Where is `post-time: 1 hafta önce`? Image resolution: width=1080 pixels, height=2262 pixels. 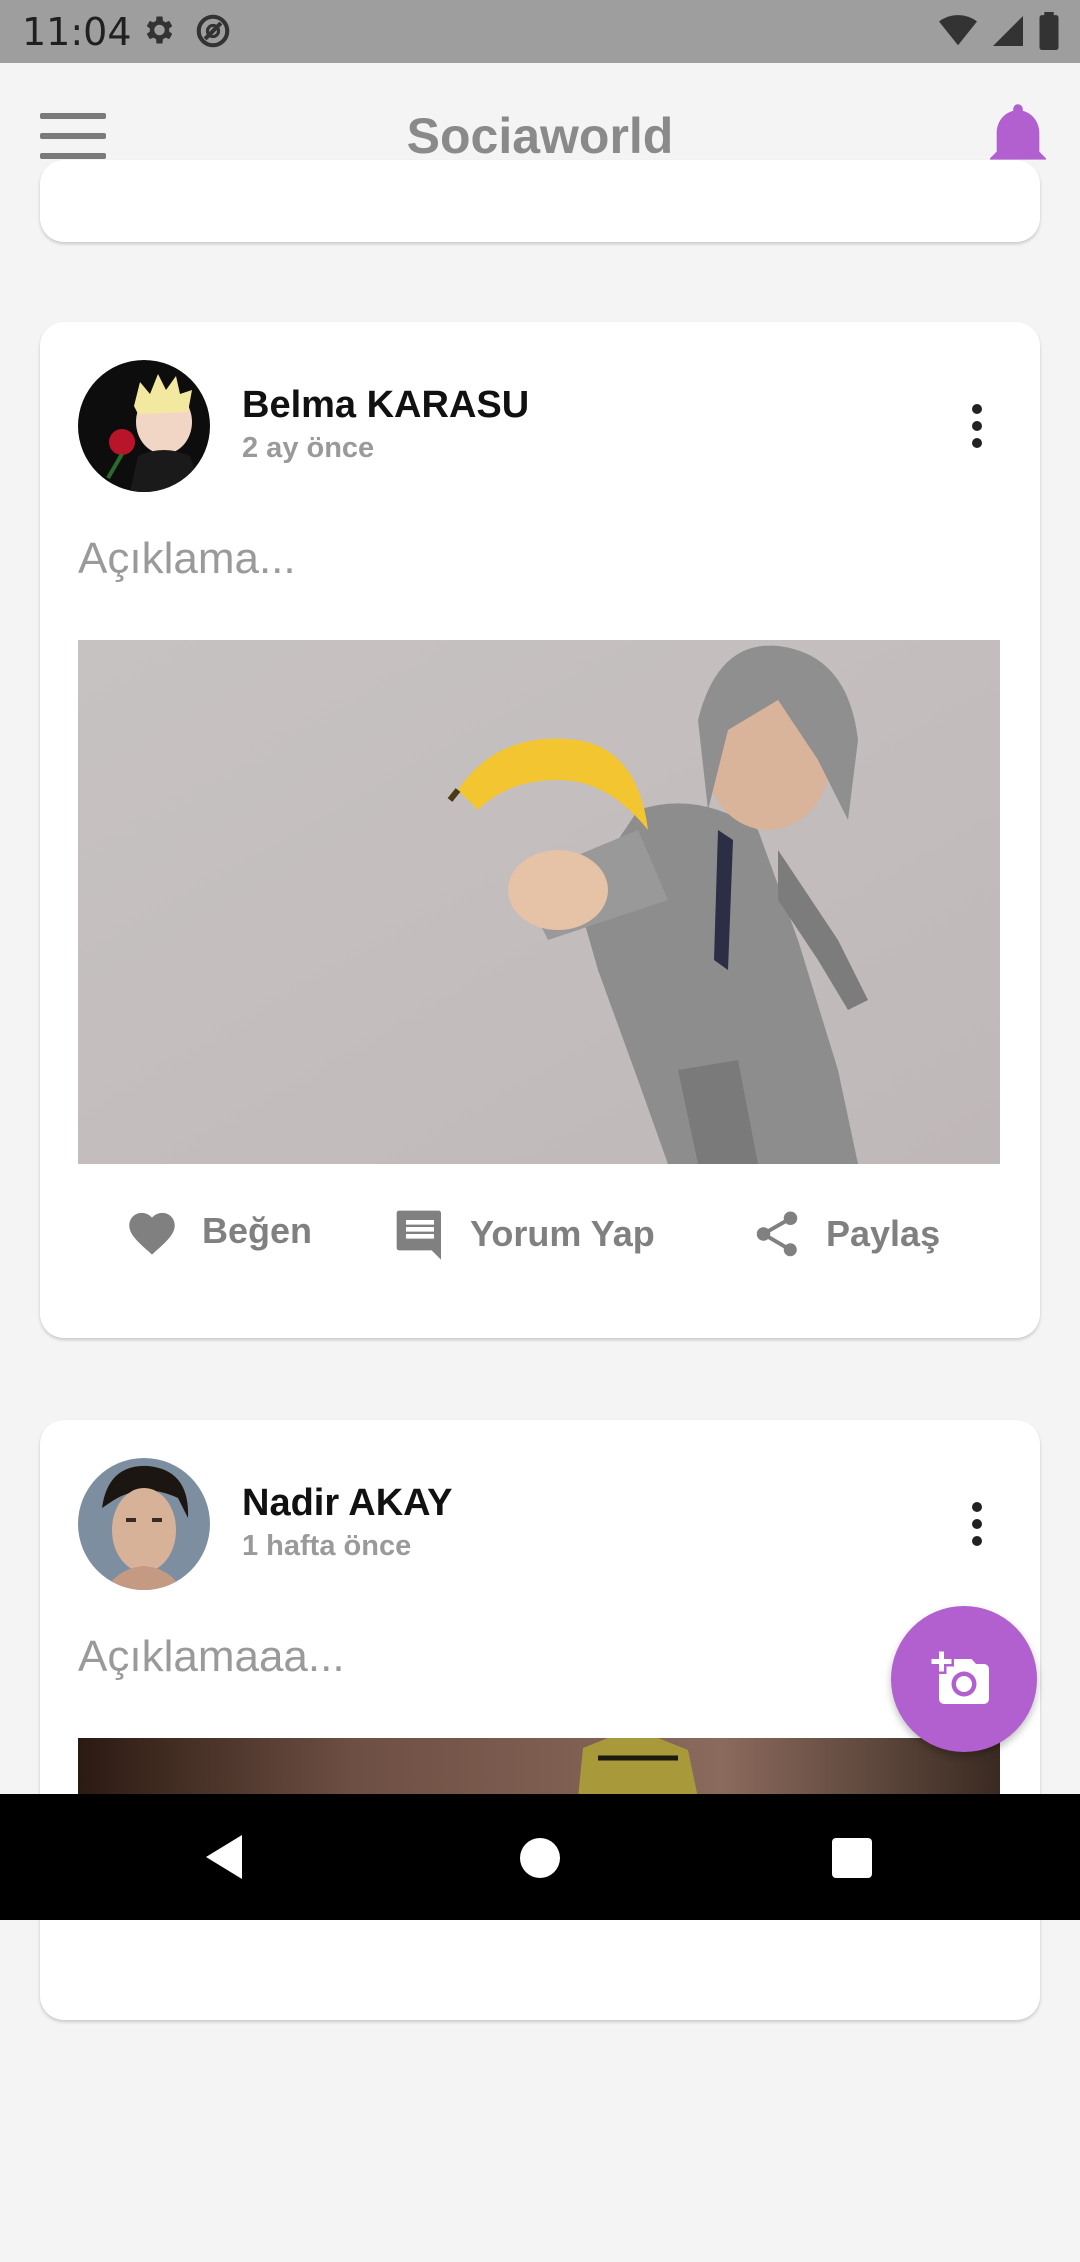
post-time: 1 hafta önce is located at coordinates (327, 1546).